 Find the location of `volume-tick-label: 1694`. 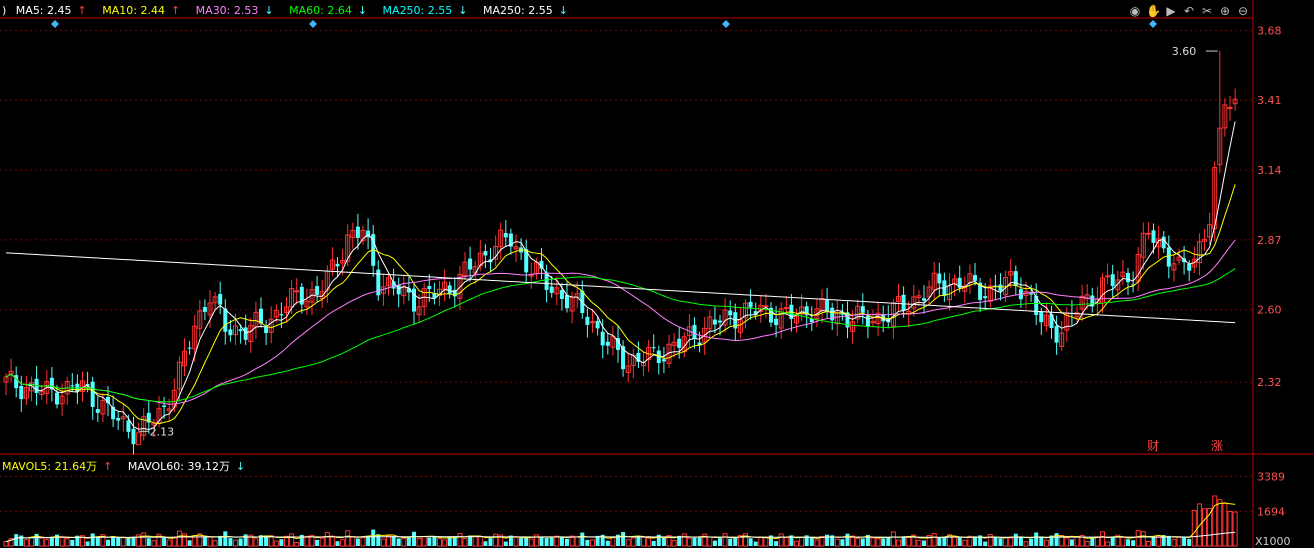

volume-tick-label: 1694 is located at coordinates (1271, 511).